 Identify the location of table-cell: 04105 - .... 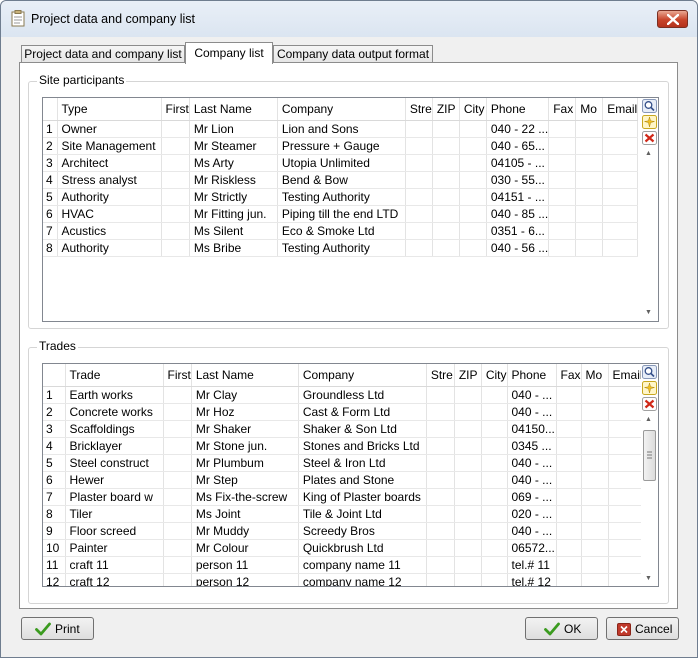
(518, 163).